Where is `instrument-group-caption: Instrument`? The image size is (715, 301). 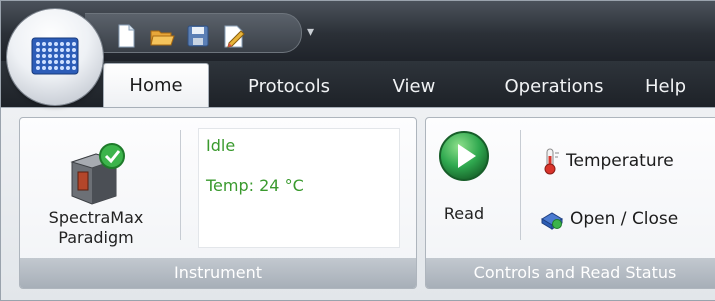
instrument-group-caption: Instrument is located at coordinates (218, 273).